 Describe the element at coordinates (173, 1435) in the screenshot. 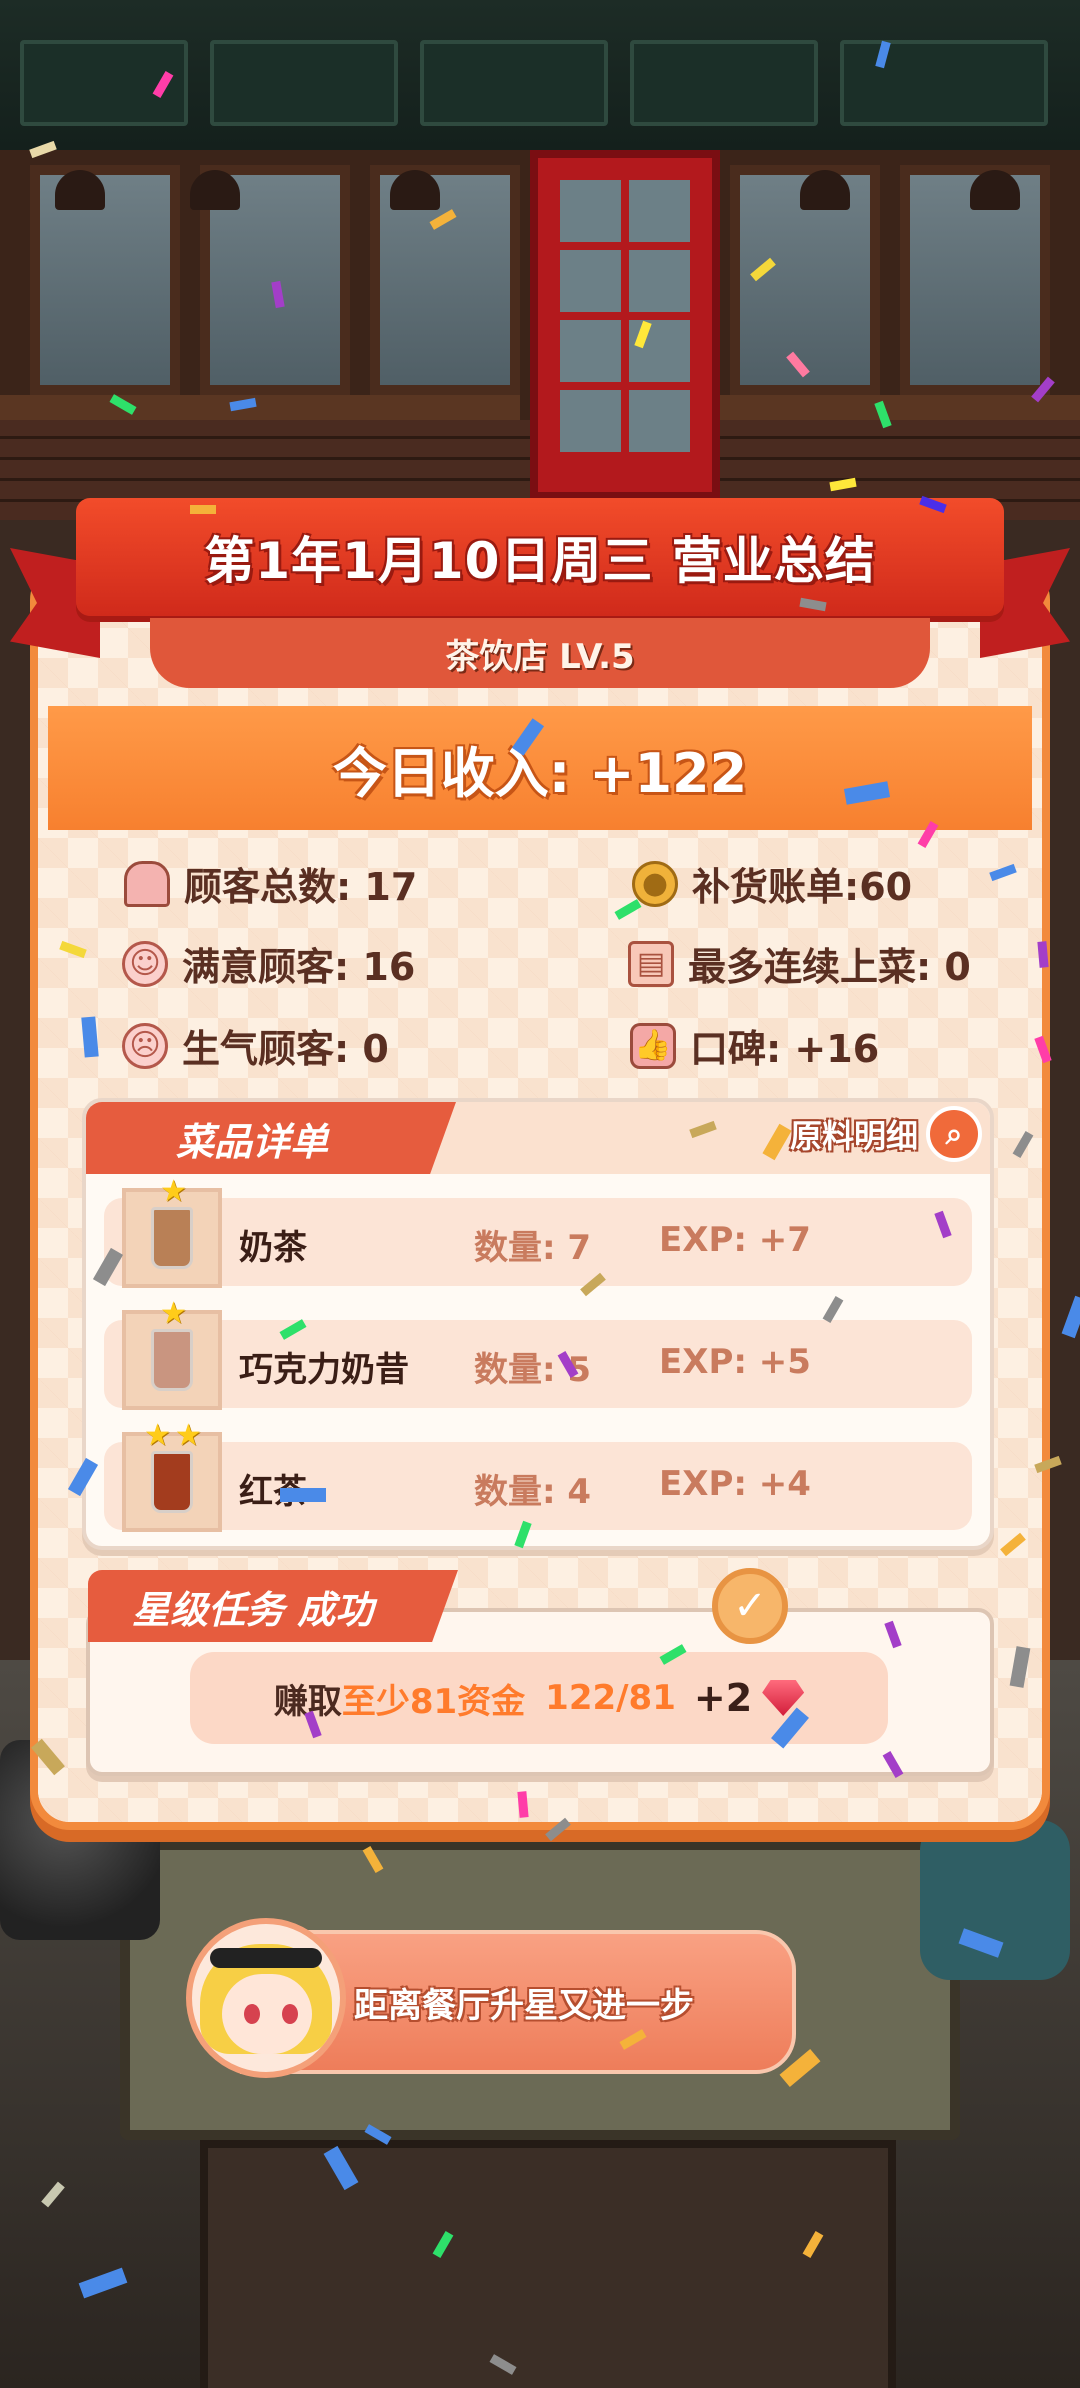

I see `dish-stars: ★ ★` at that location.